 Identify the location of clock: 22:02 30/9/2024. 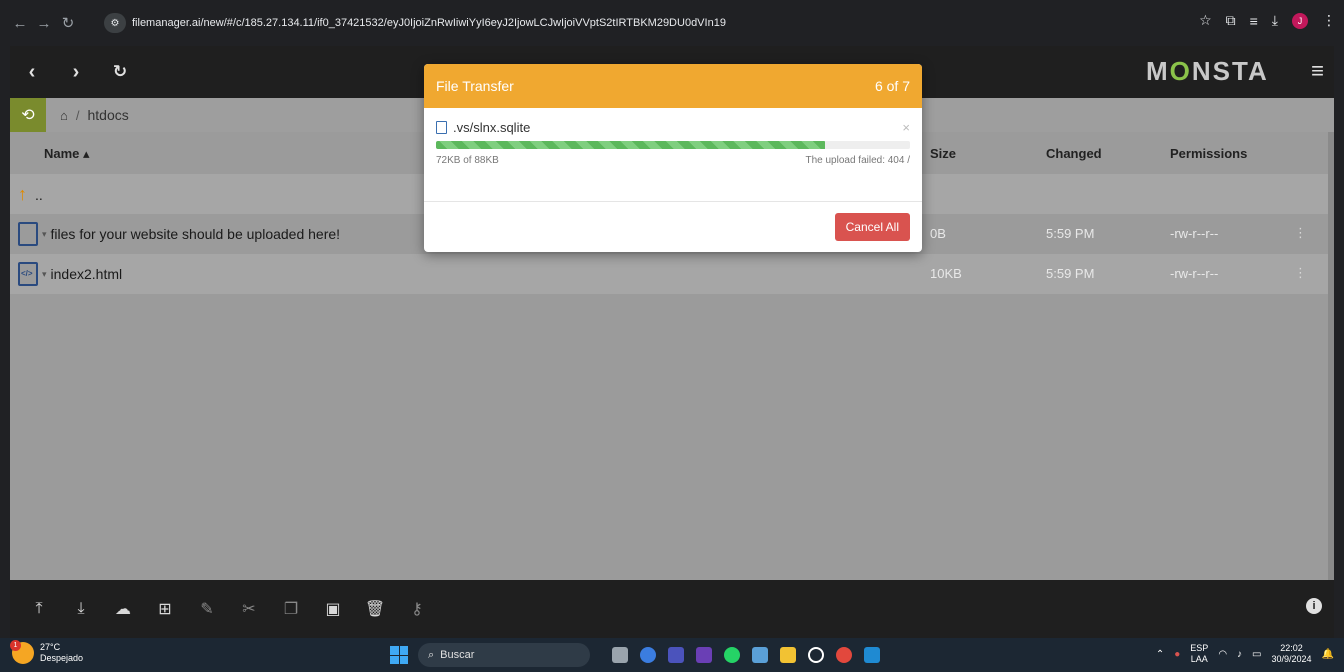
(1292, 654).